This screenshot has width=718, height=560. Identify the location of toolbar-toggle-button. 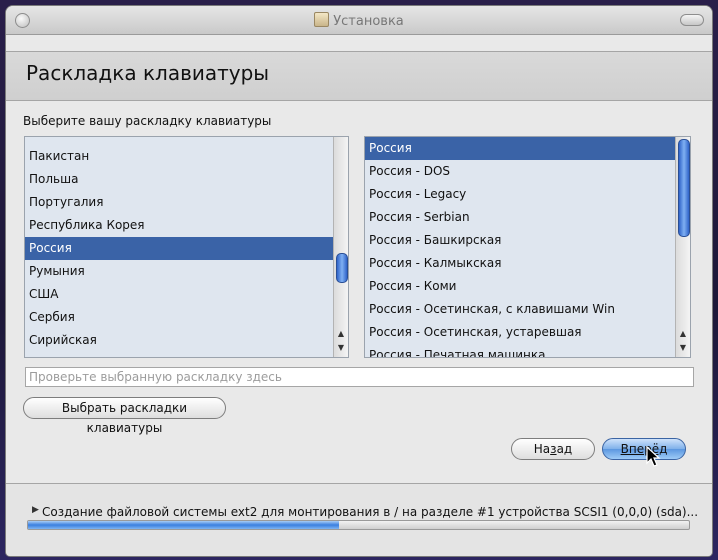
(692, 20).